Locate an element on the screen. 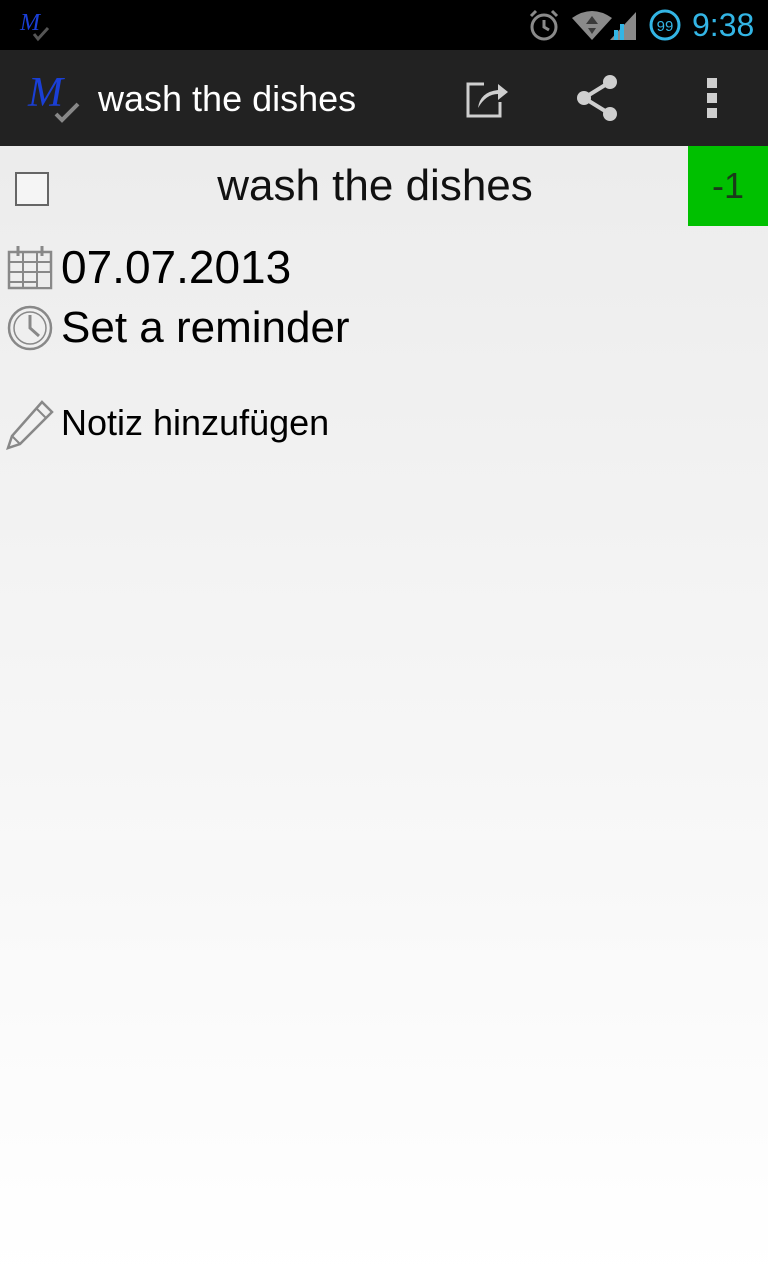 This screenshot has height=1280, width=768. reminder-row: Set a reminder is located at coordinates (384, 328).